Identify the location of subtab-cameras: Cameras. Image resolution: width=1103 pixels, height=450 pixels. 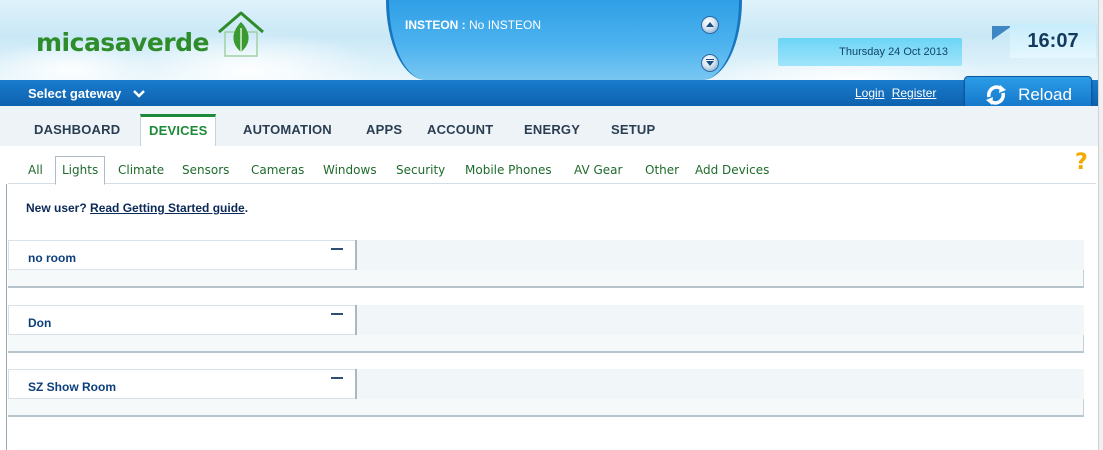
(277, 170).